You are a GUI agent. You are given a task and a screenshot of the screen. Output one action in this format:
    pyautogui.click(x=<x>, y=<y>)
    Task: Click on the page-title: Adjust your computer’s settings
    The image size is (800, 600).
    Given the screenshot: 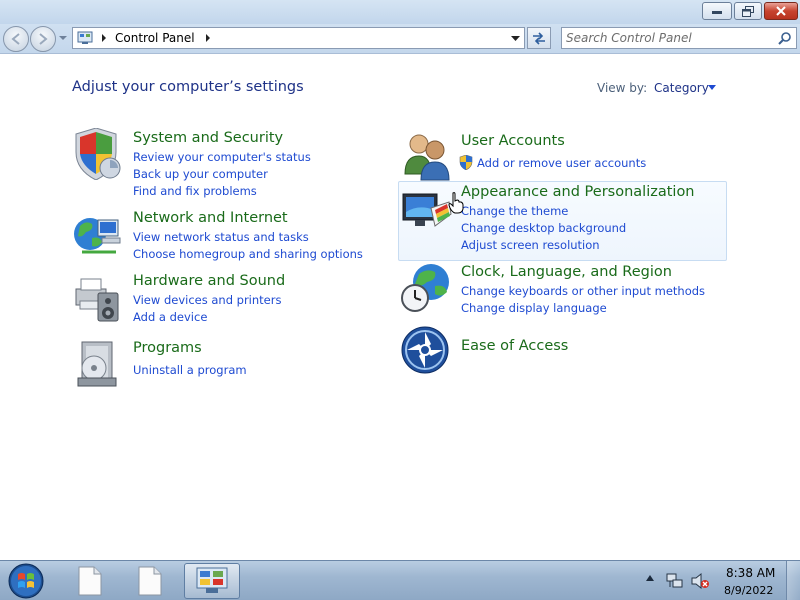 What is the action you would take?
    pyautogui.click(x=188, y=87)
    